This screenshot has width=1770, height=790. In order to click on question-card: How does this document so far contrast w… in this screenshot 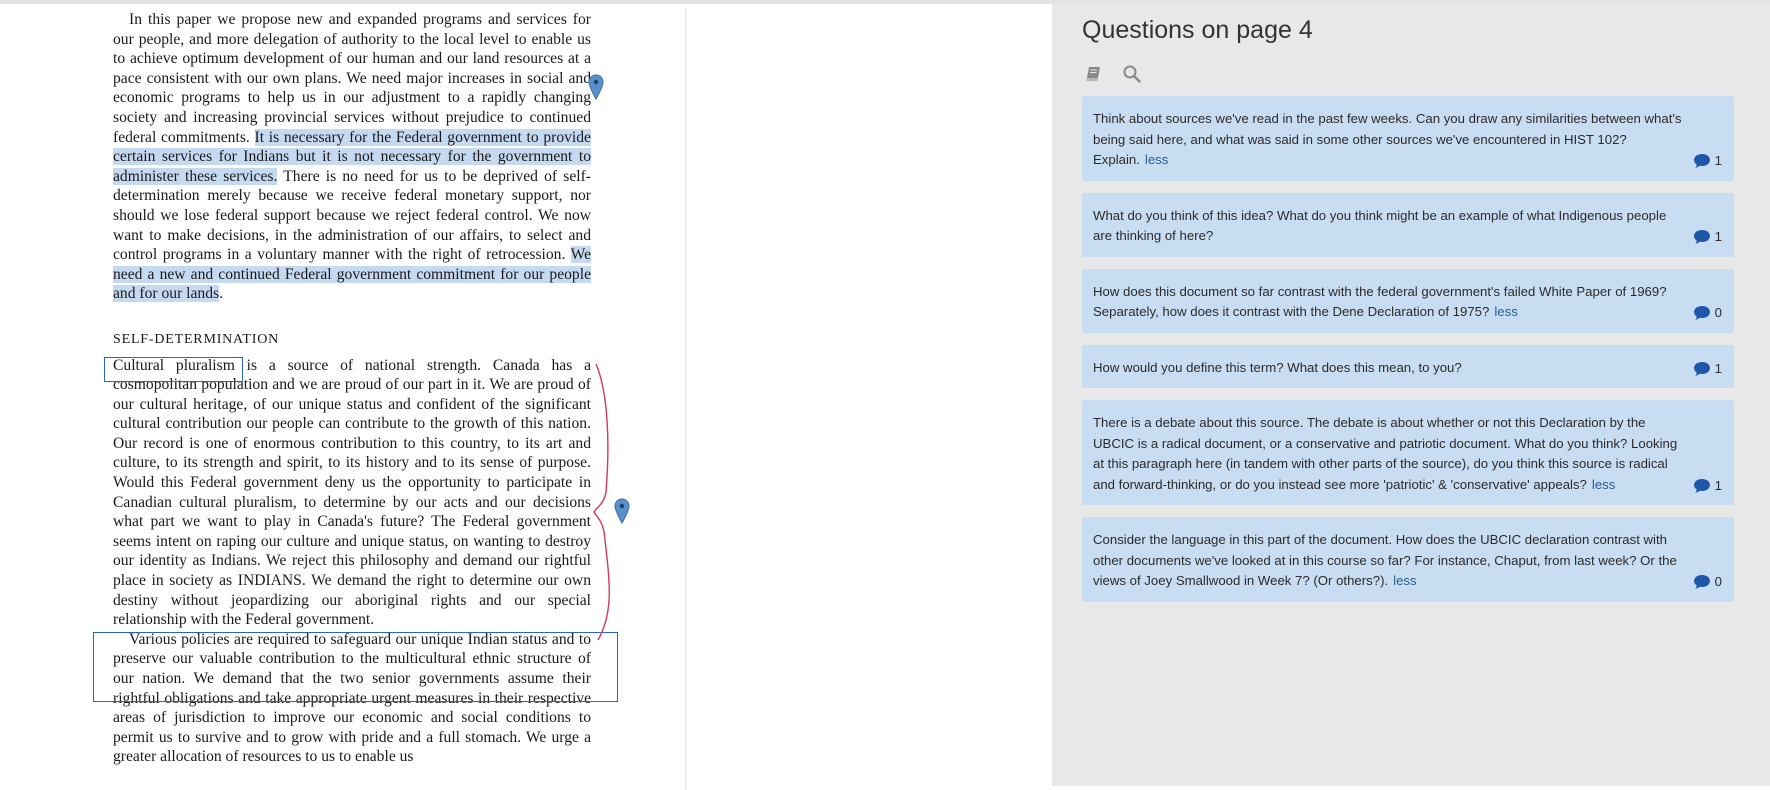, I will do `click(1408, 300)`.